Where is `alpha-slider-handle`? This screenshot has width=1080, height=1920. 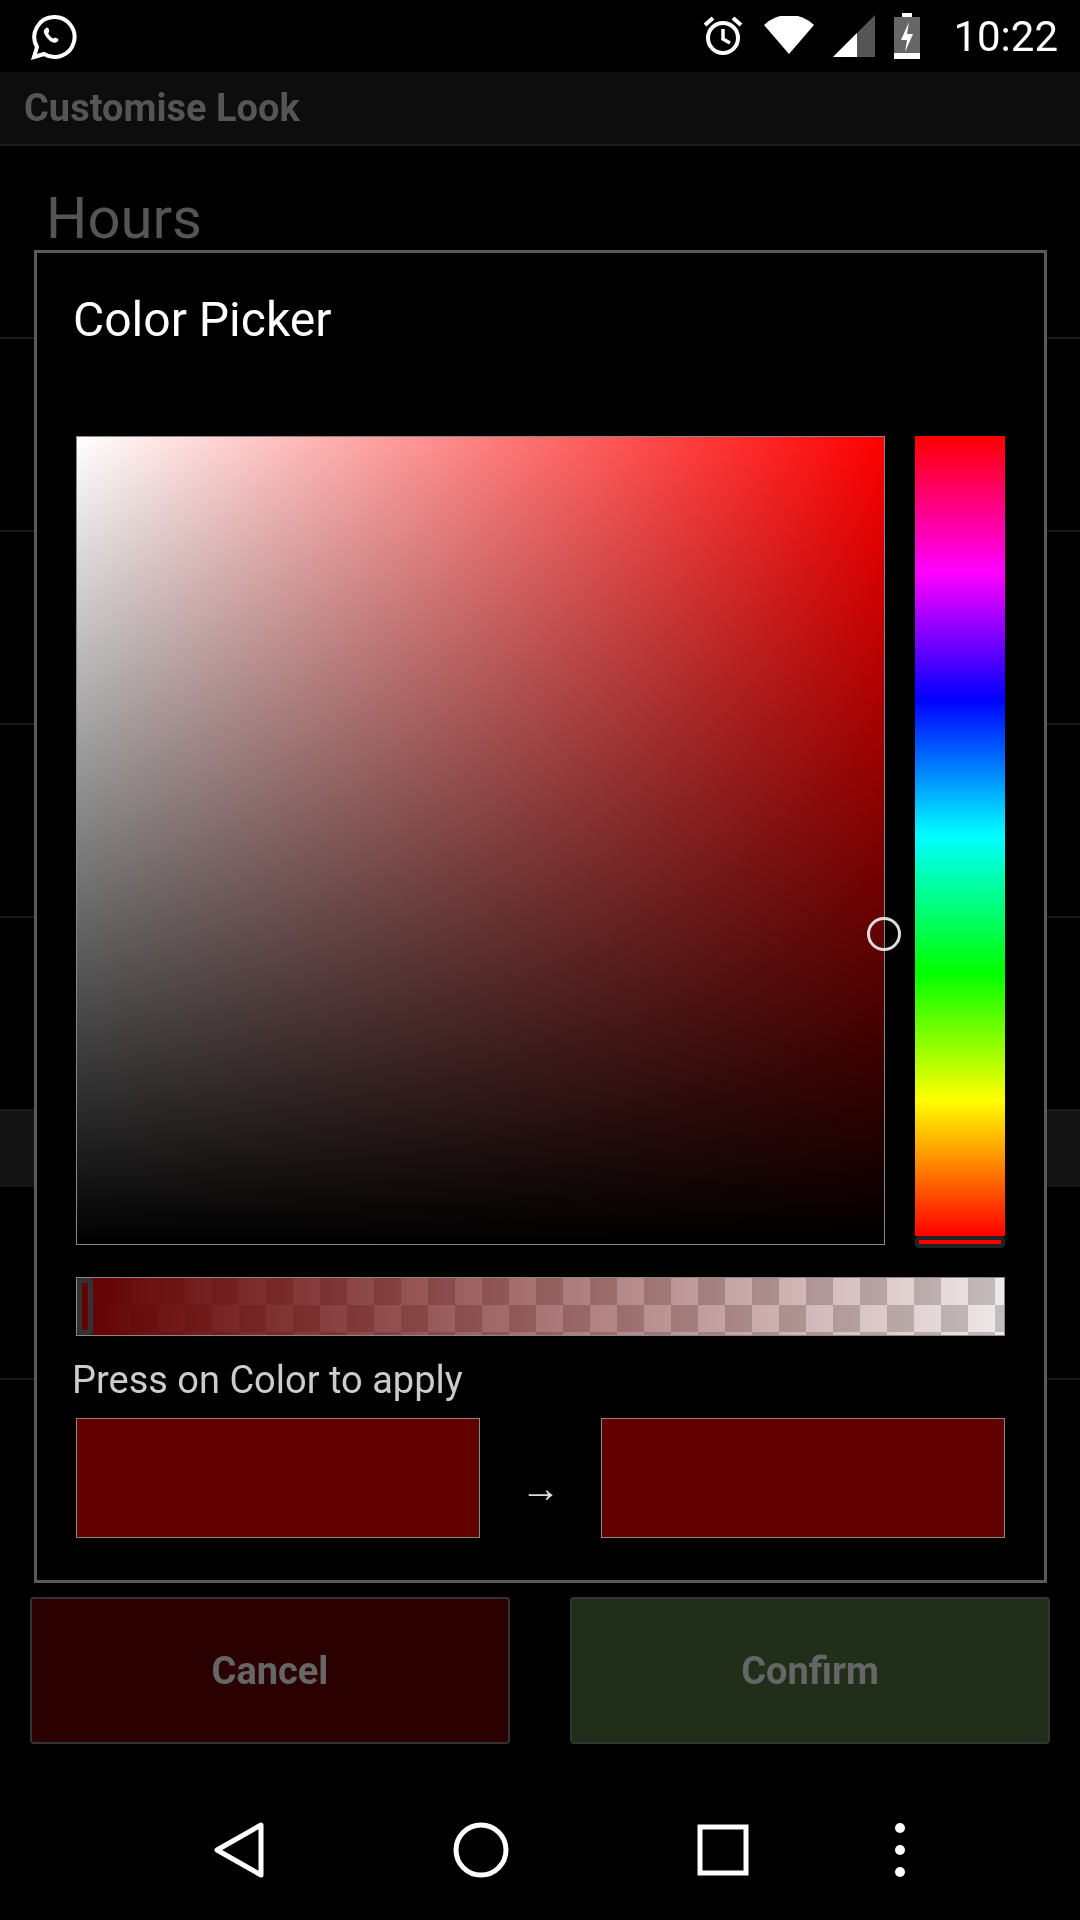
alpha-slider-handle is located at coordinates (85, 1306).